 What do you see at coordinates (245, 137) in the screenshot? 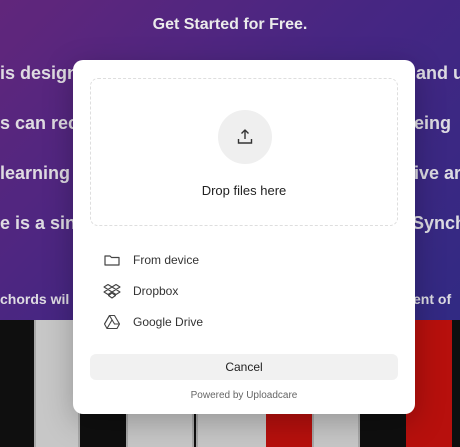
I see `upload-icon` at bounding box center [245, 137].